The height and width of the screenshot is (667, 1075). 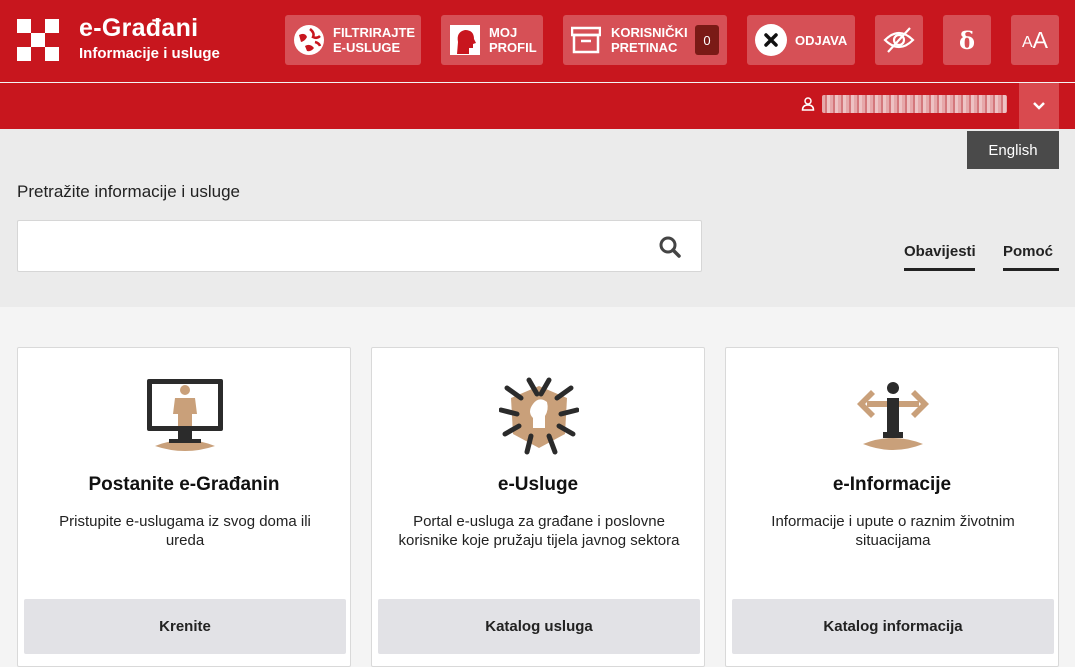 I want to click on brand-subtitle: Informacije i usluge, so click(x=149, y=53).